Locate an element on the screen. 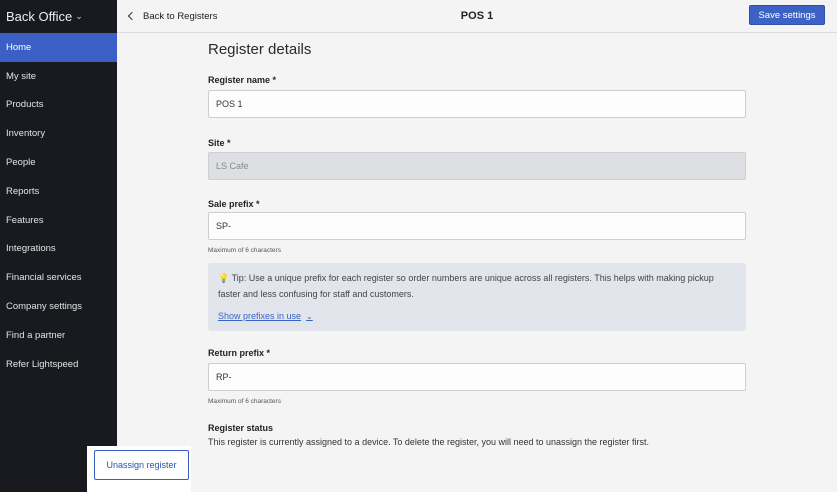 This screenshot has height=492, width=837. sidebar-item-features: Features is located at coordinates (58, 220).